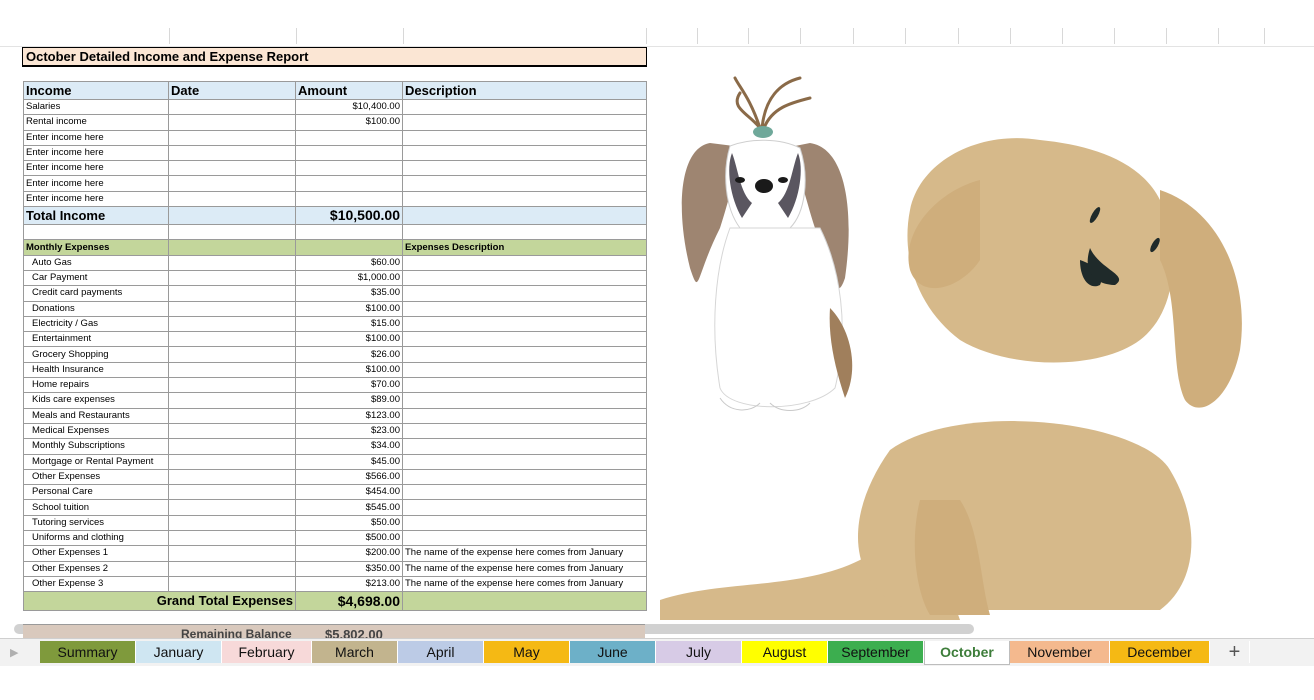 The image size is (1314, 700). Describe the element at coordinates (1160, 652) in the screenshot. I see `tab-december: December` at that location.